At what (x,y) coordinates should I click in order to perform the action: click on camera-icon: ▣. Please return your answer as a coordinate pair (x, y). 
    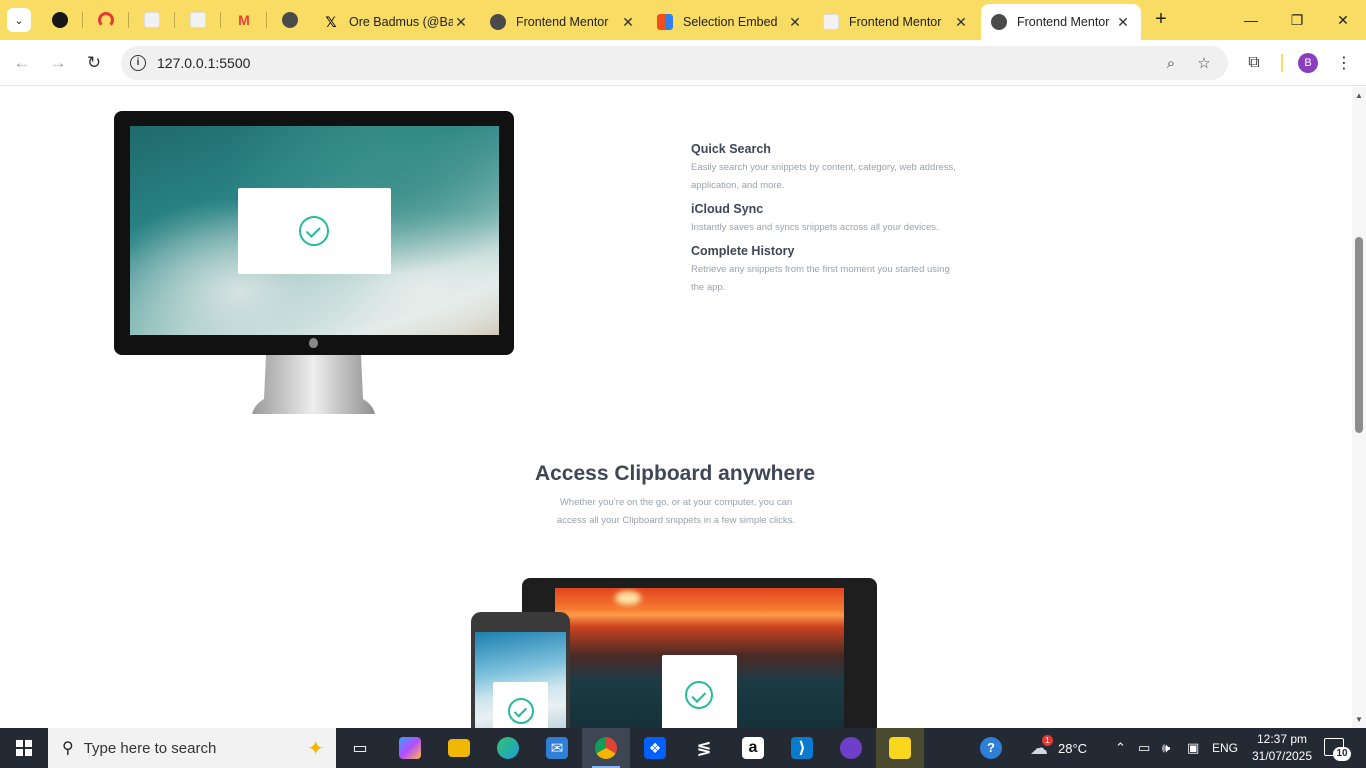
    Looking at the image, I should click on (1193, 748).